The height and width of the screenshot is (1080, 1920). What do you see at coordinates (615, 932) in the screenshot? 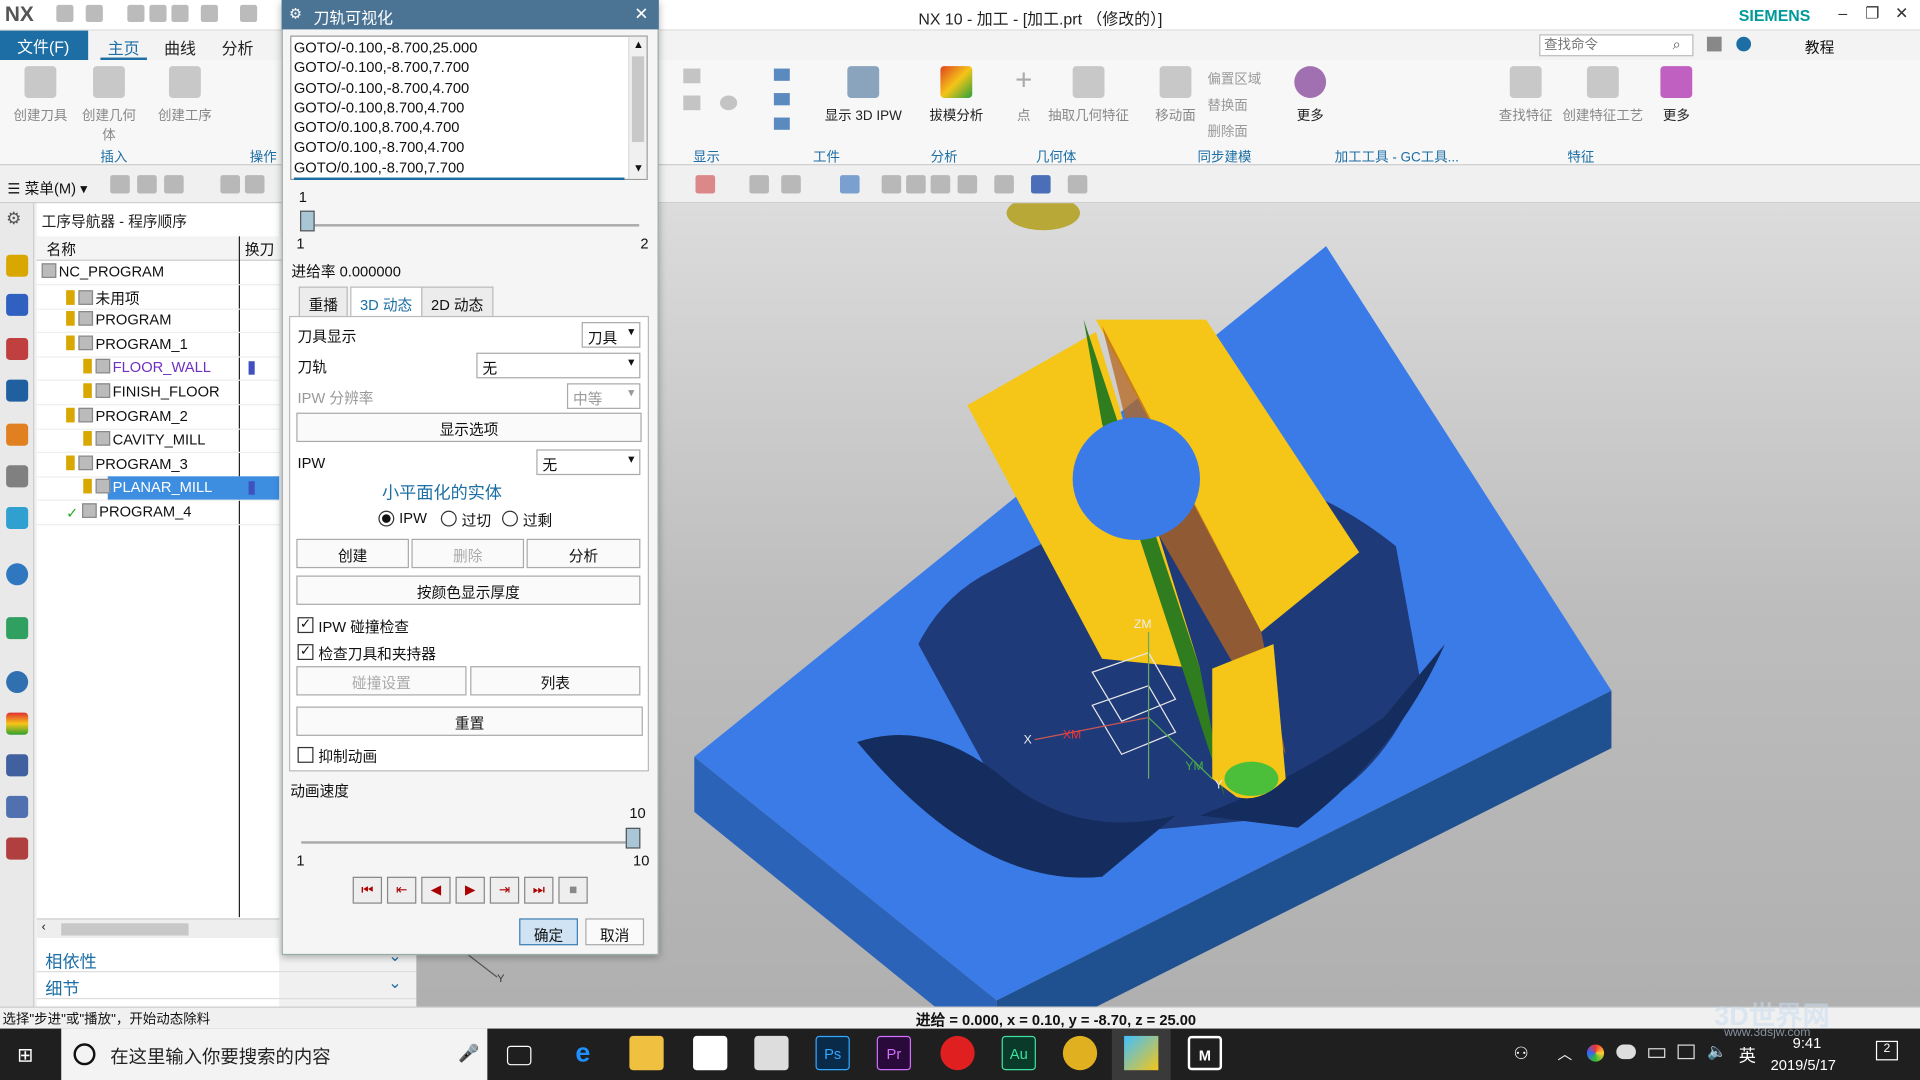
I see `cancel-button: 取消` at bounding box center [615, 932].